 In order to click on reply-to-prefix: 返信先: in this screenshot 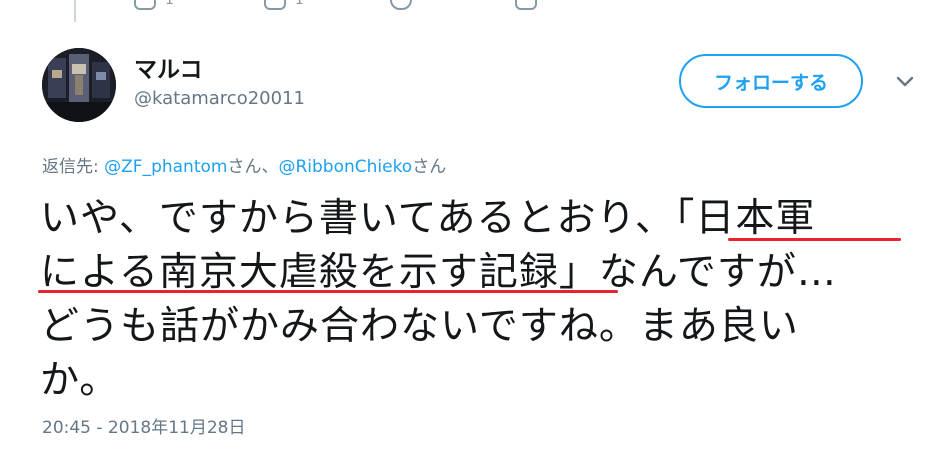, I will do `click(73, 167)`.